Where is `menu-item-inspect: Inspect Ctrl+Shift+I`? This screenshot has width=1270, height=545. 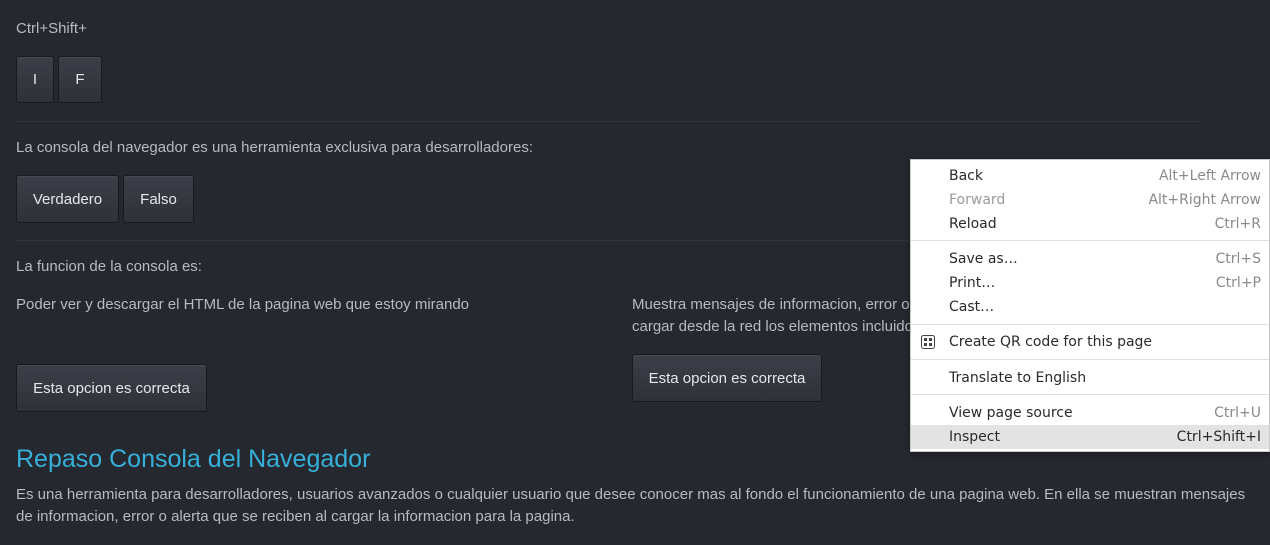 menu-item-inspect: Inspect Ctrl+Shift+I is located at coordinates (1090, 437).